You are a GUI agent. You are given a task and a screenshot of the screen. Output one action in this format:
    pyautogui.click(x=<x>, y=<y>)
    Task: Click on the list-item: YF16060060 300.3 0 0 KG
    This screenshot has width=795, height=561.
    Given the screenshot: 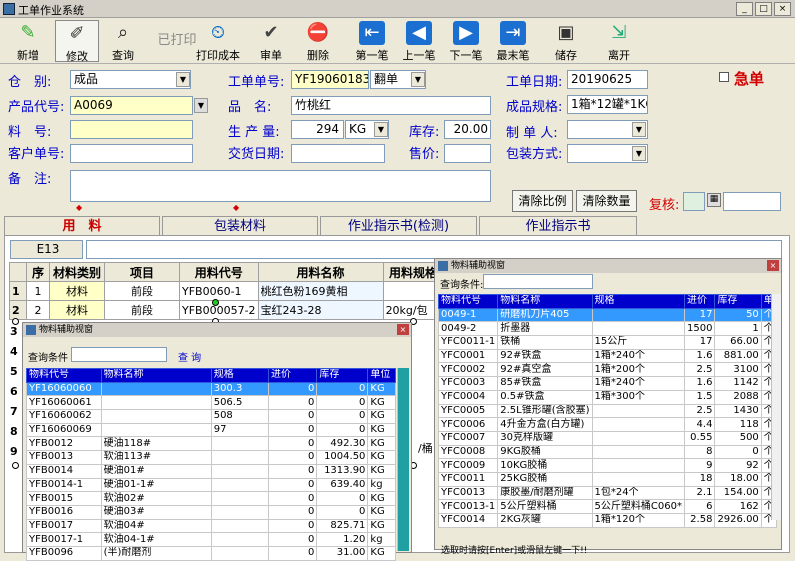 What is the action you would take?
    pyautogui.click(x=211, y=389)
    